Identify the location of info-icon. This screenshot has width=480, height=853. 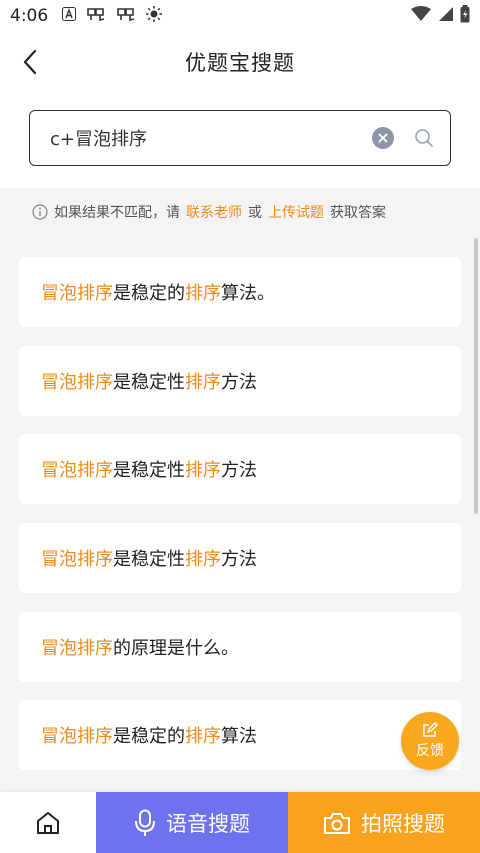
(40, 212).